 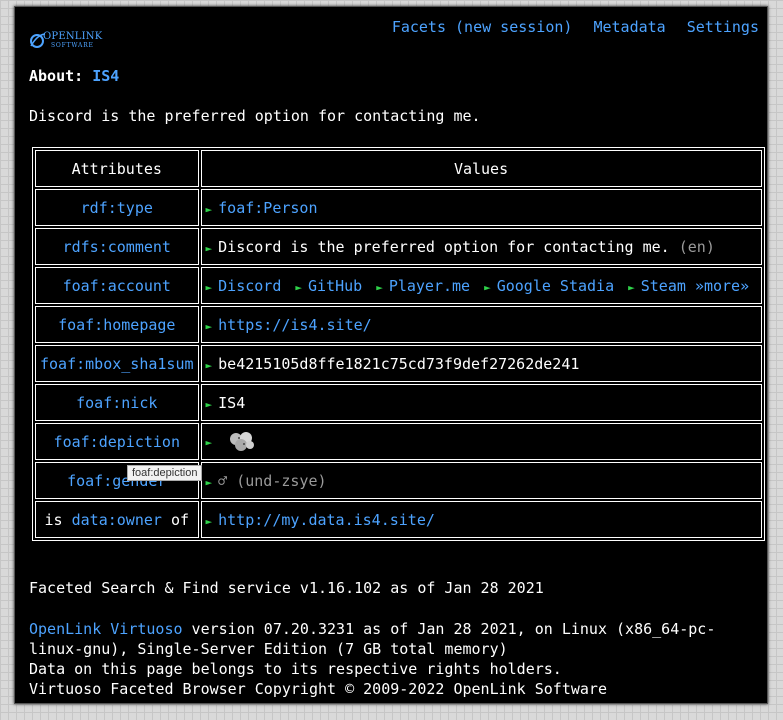 What do you see at coordinates (223, 480) in the screenshot?
I see `gender-symbol: ♂` at bounding box center [223, 480].